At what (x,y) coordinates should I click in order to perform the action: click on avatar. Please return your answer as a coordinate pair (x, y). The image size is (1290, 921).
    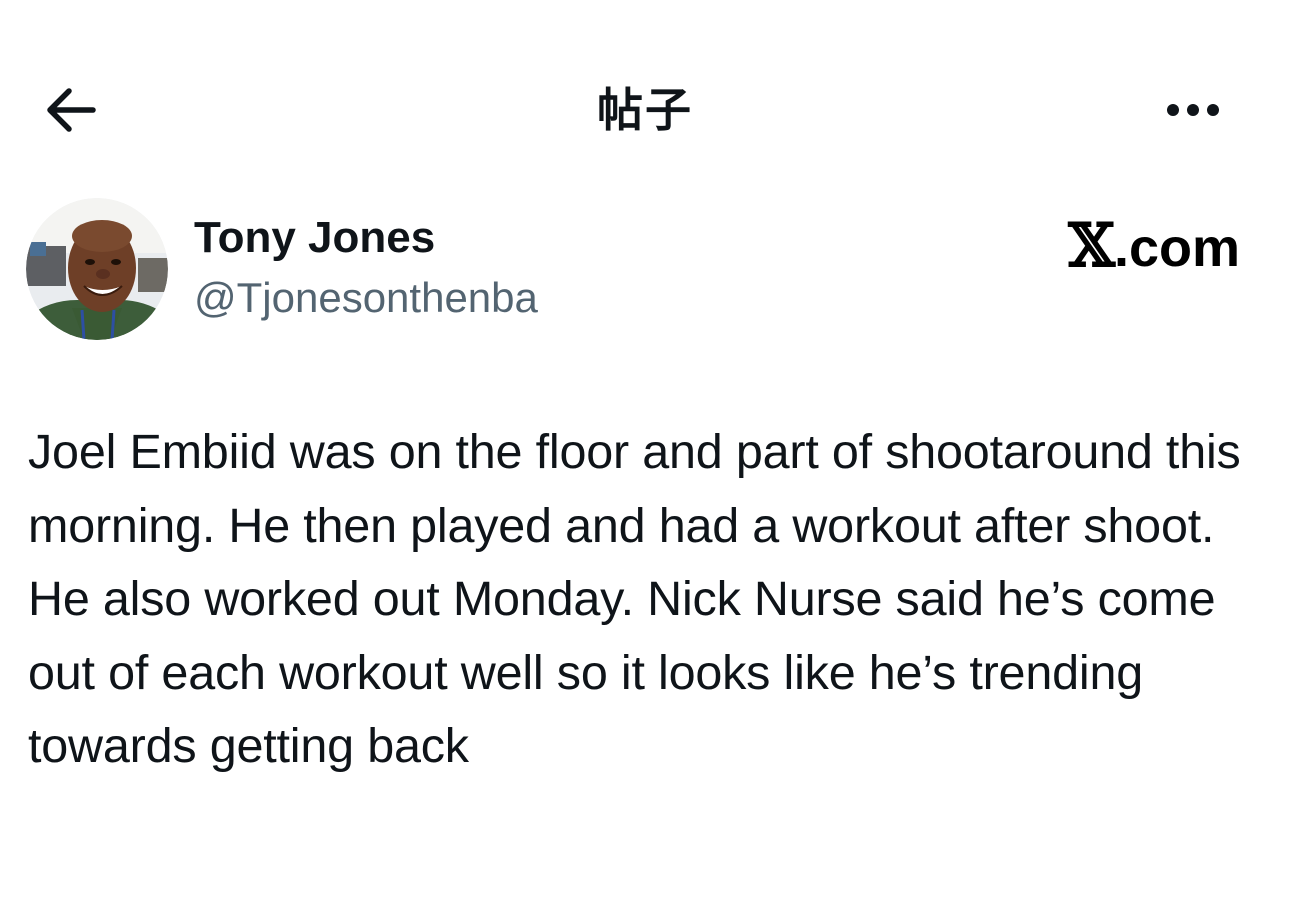
    Looking at the image, I should click on (97, 269).